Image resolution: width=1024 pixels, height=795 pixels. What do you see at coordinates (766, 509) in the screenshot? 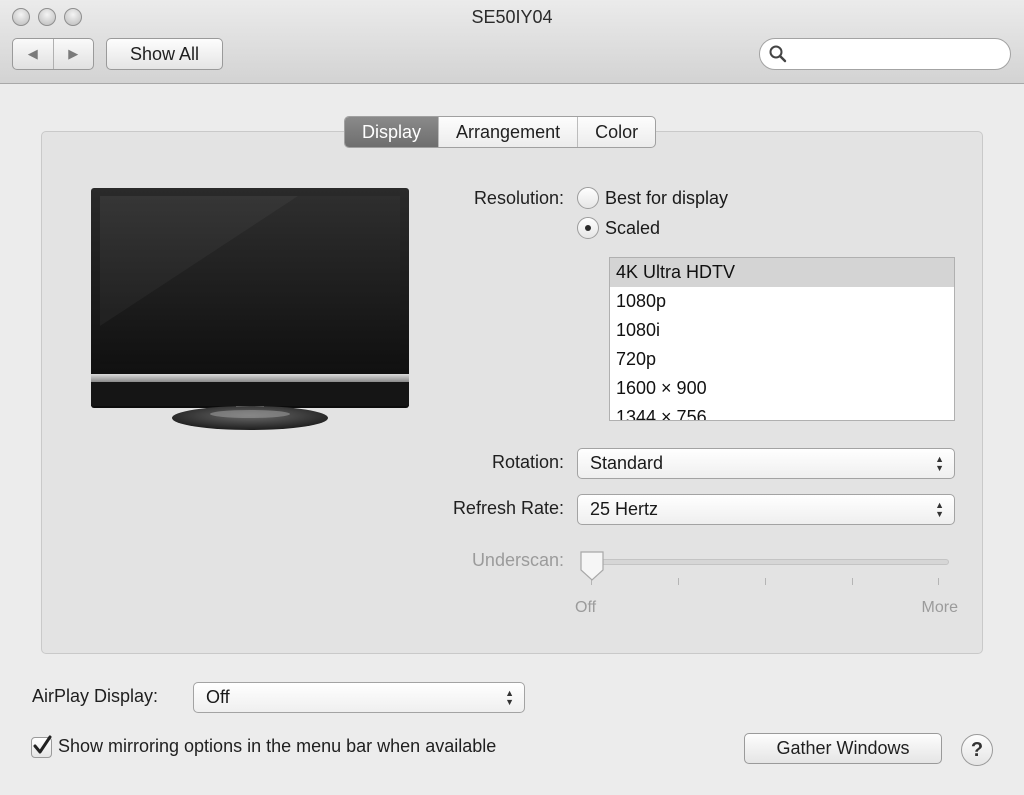
I see `refresh-rate-select: 25 Hertz ▲ ▼` at bounding box center [766, 509].